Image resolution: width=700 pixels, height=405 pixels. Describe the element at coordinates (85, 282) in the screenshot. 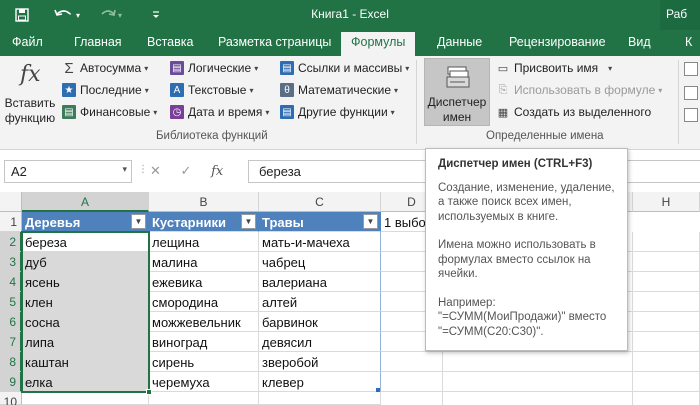

I see `table-cell: ясень` at that location.